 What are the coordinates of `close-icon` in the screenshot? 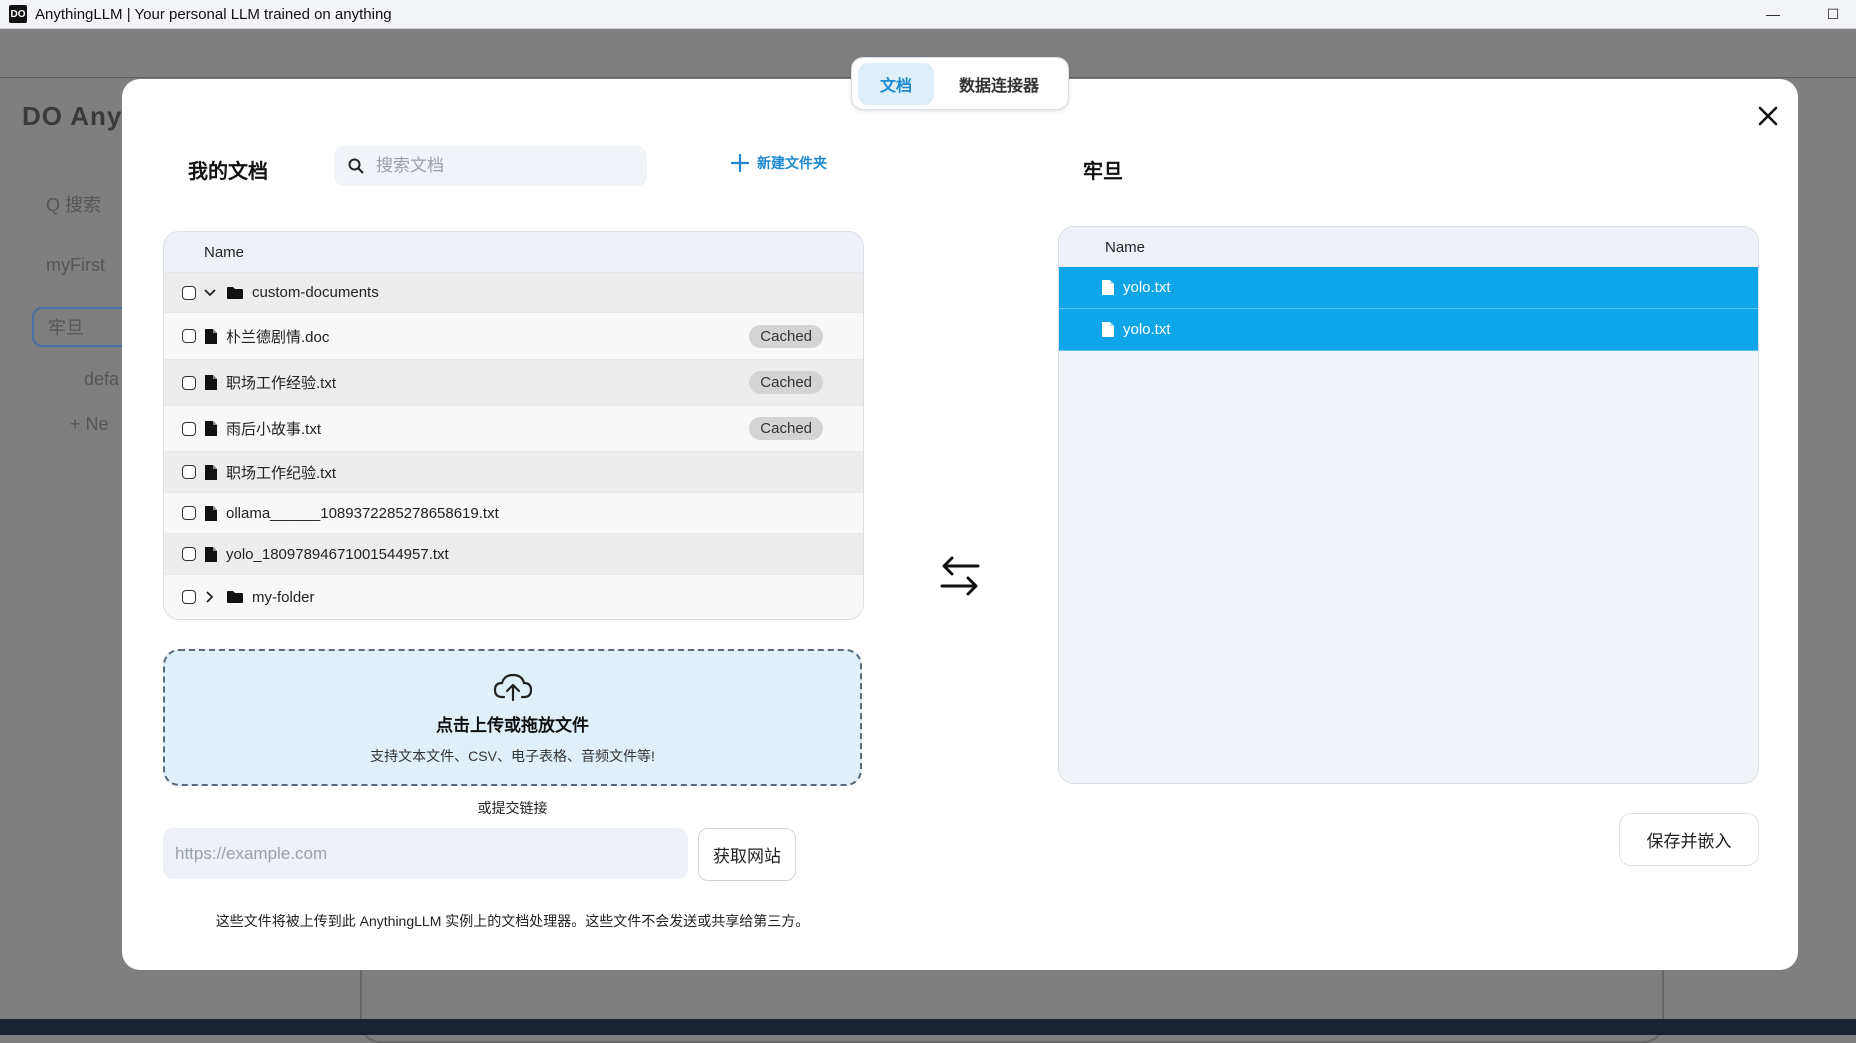 It's located at (1768, 116).